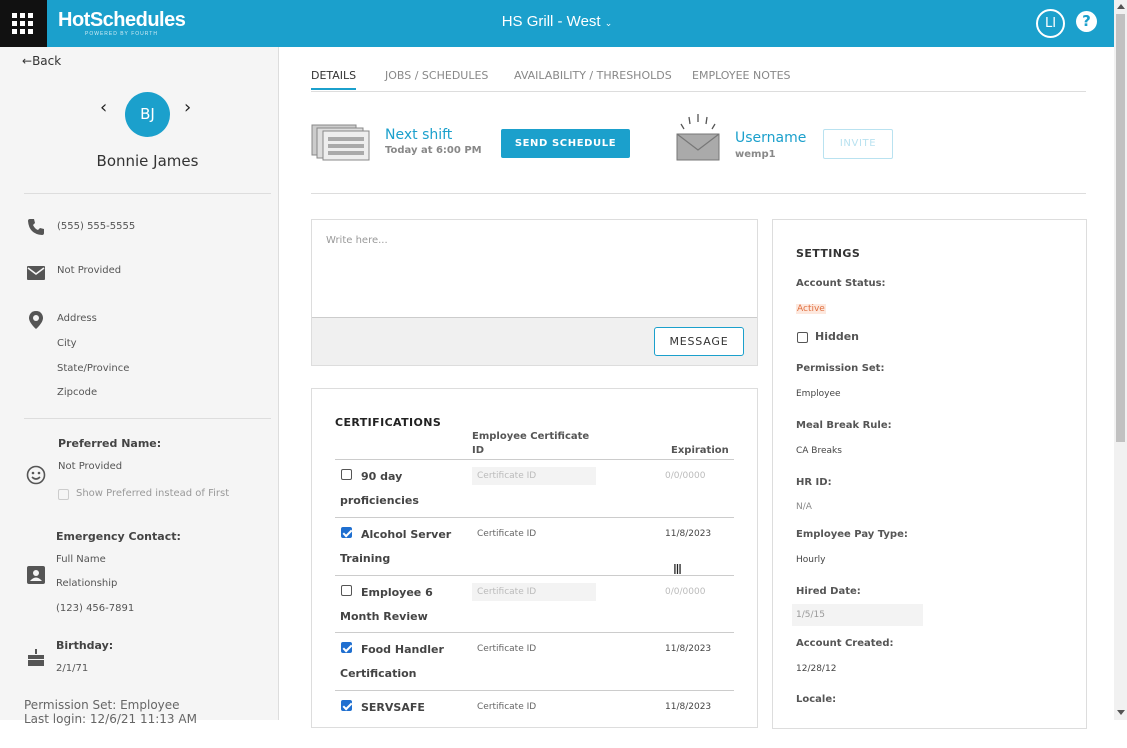  I want to click on phone-number: (555) 555-5555, so click(96, 226).